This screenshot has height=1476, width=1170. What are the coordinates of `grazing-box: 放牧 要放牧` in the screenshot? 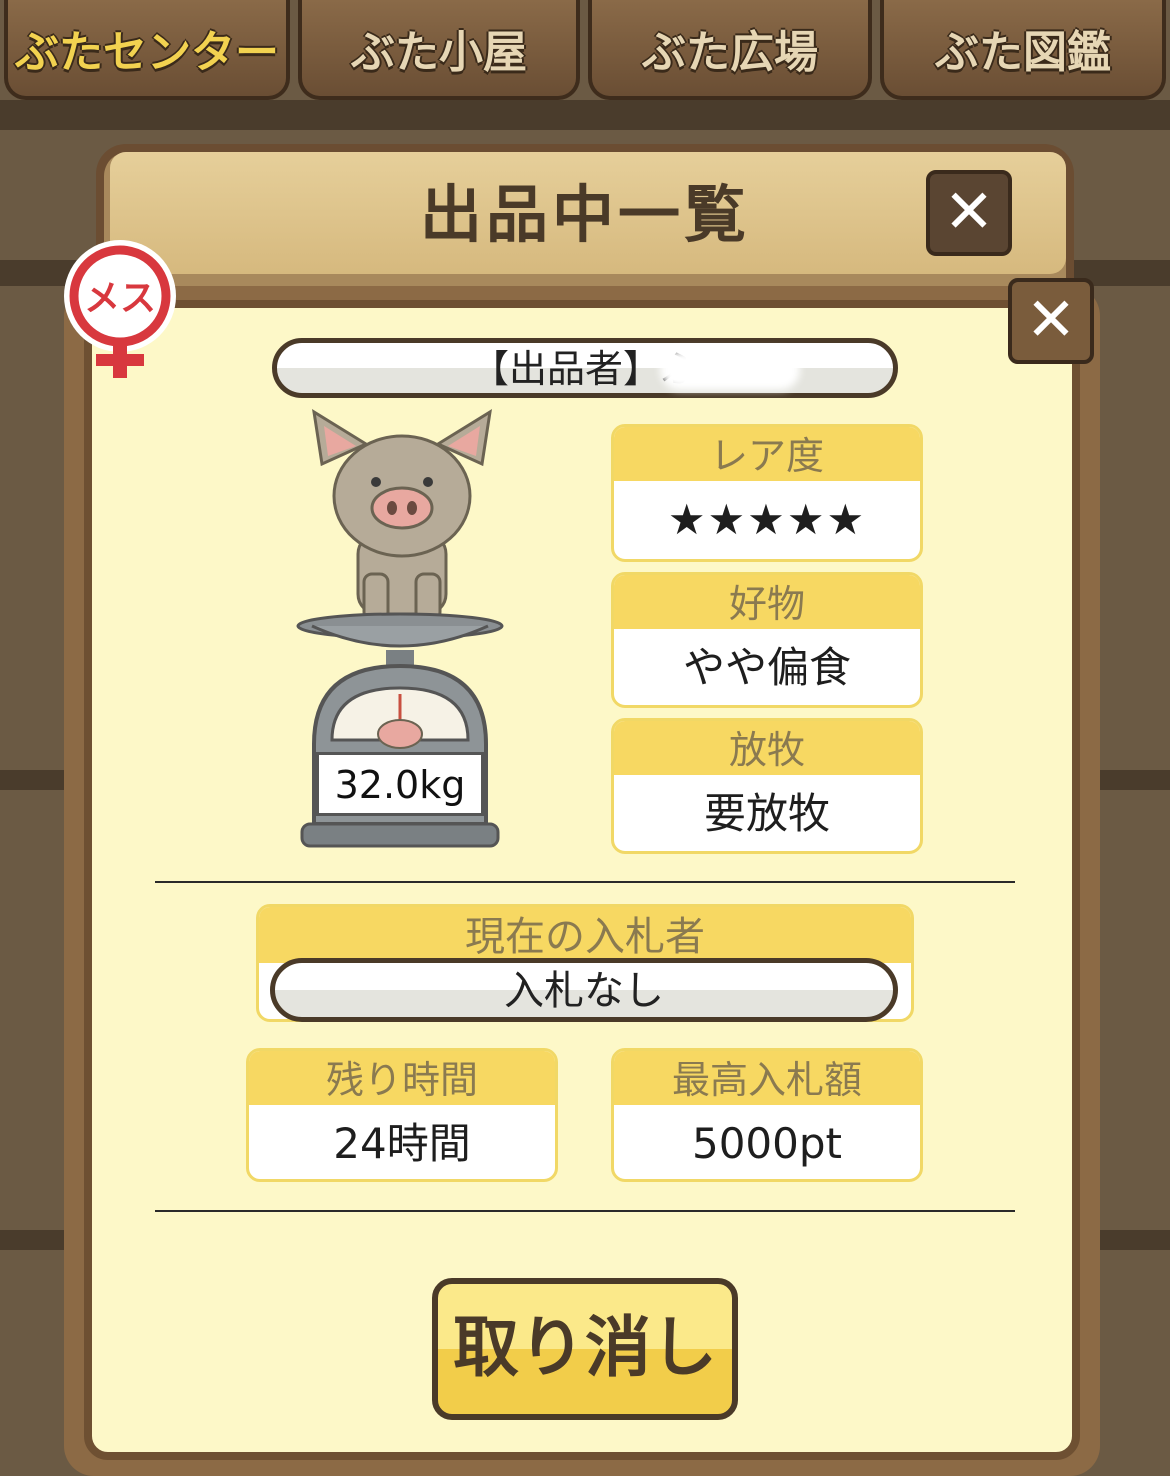 It's located at (767, 786).